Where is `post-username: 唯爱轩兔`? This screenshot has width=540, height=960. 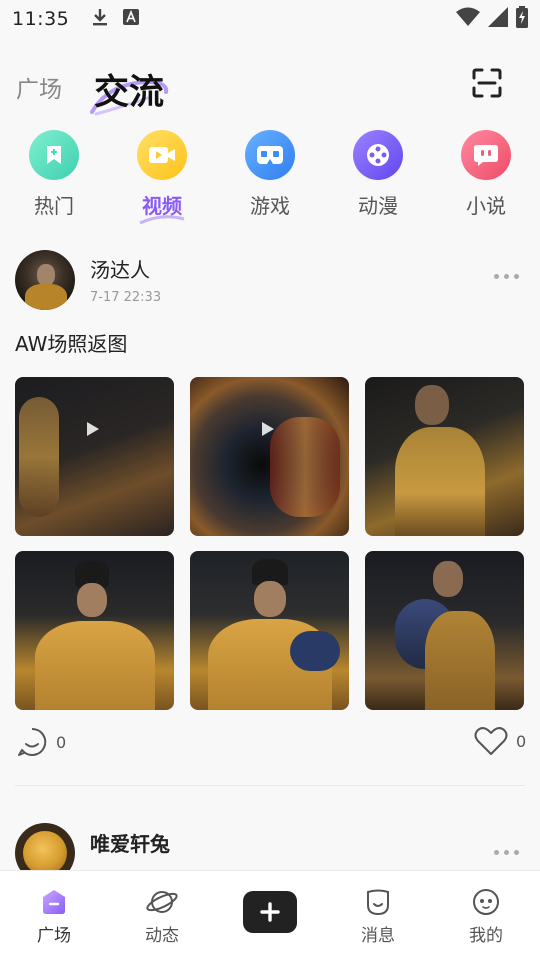
post-username: 唯爱轩兔 is located at coordinates (130, 842).